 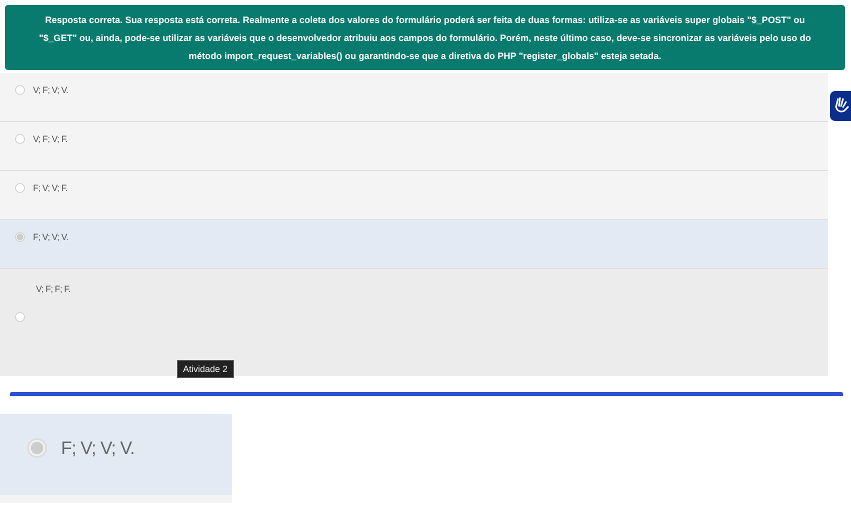 I want to click on option-label: V; F; F; F., so click(x=53, y=289).